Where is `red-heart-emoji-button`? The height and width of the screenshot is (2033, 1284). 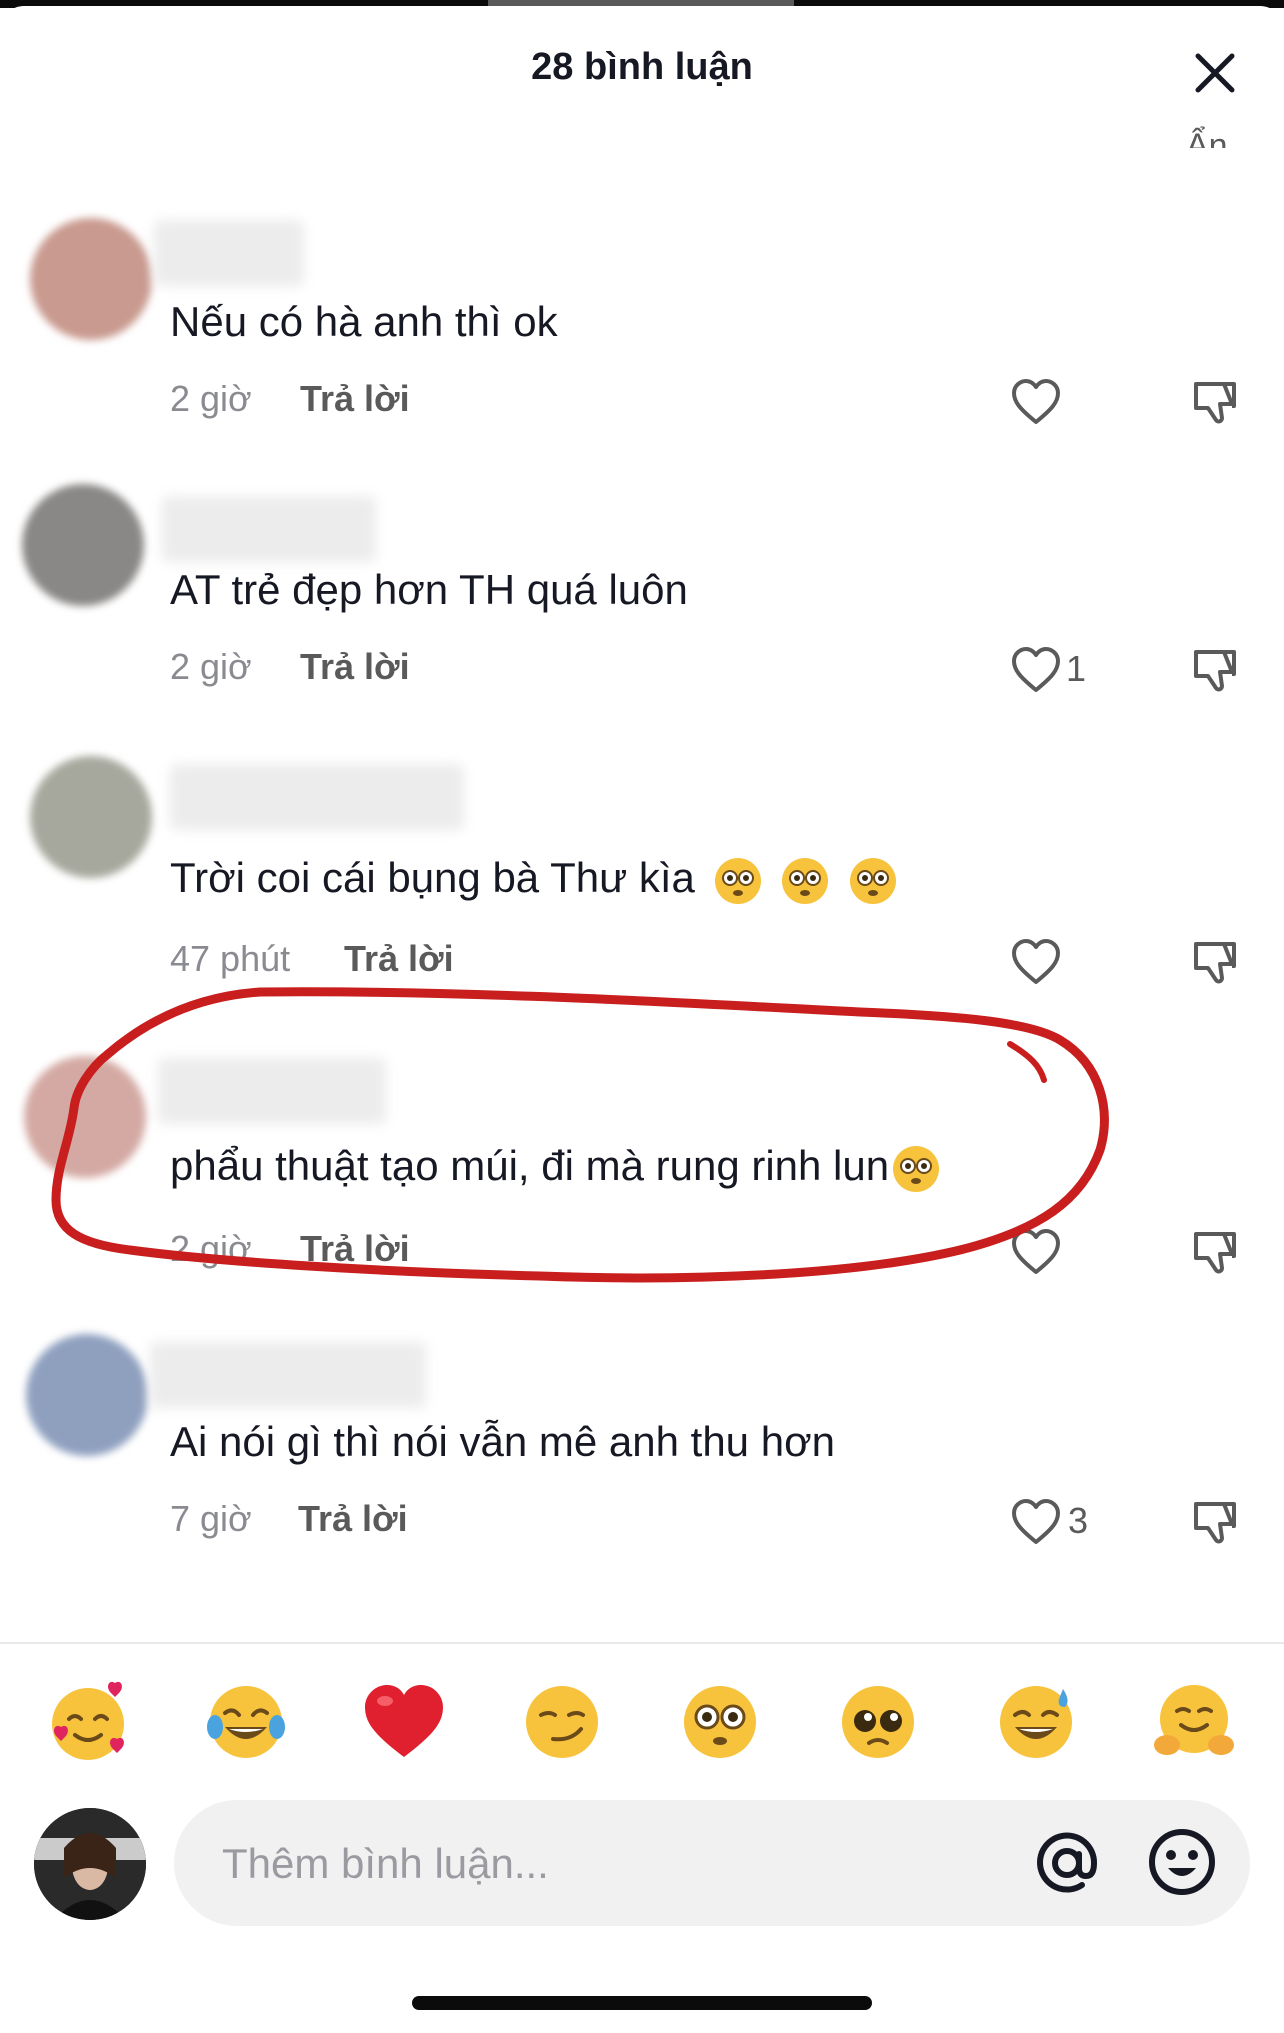
red-heart-emoji-button is located at coordinates (404, 1722).